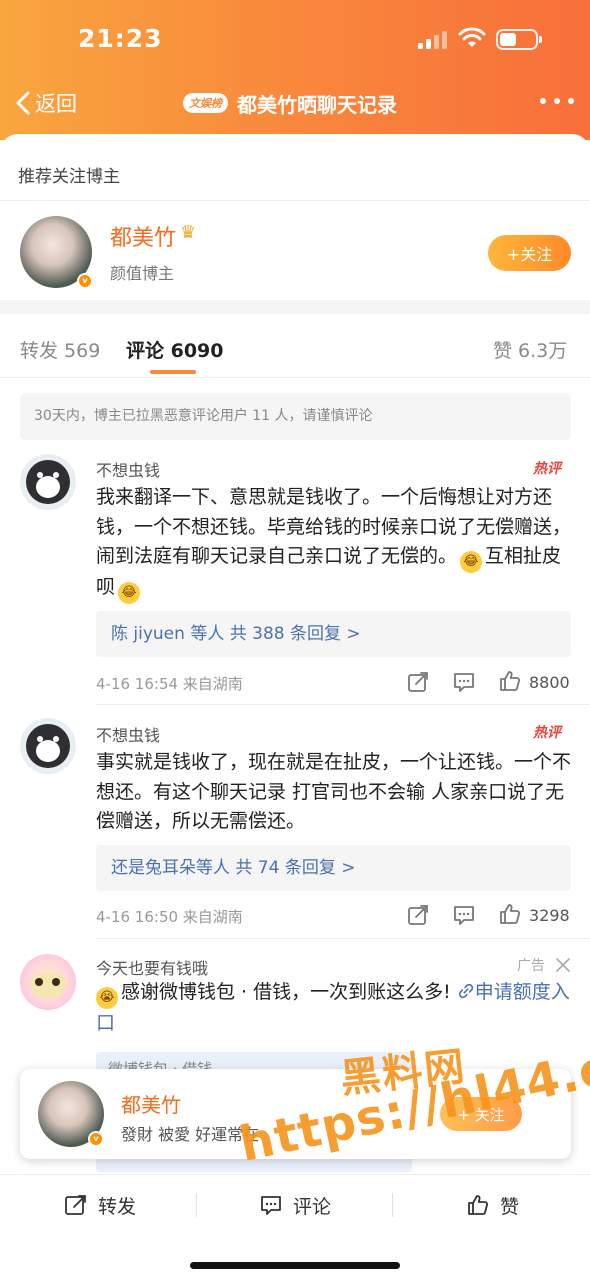 The image size is (590, 1280). What do you see at coordinates (169, 684) in the screenshot?
I see `comment-meta: 4-16 16:54 来自湖南` at bounding box center [169, 684].